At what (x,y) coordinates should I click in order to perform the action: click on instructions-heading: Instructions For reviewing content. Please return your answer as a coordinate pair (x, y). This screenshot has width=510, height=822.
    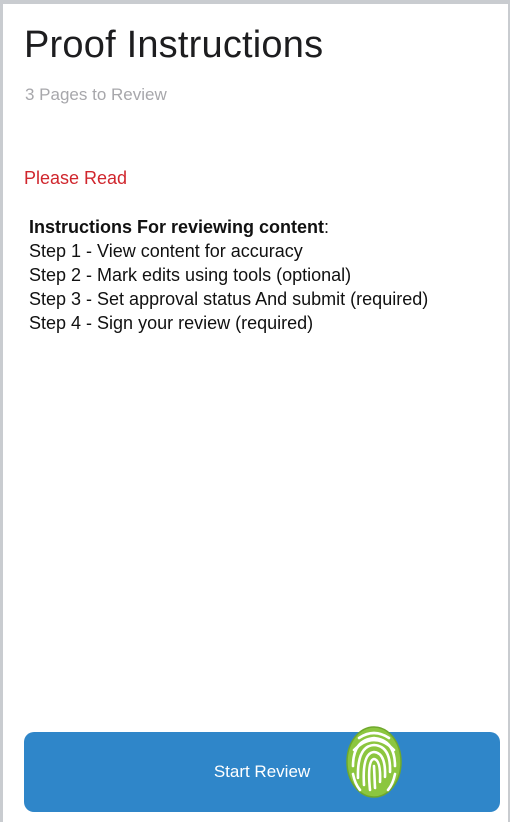
    Looking at the image, I should click on (177, 227).